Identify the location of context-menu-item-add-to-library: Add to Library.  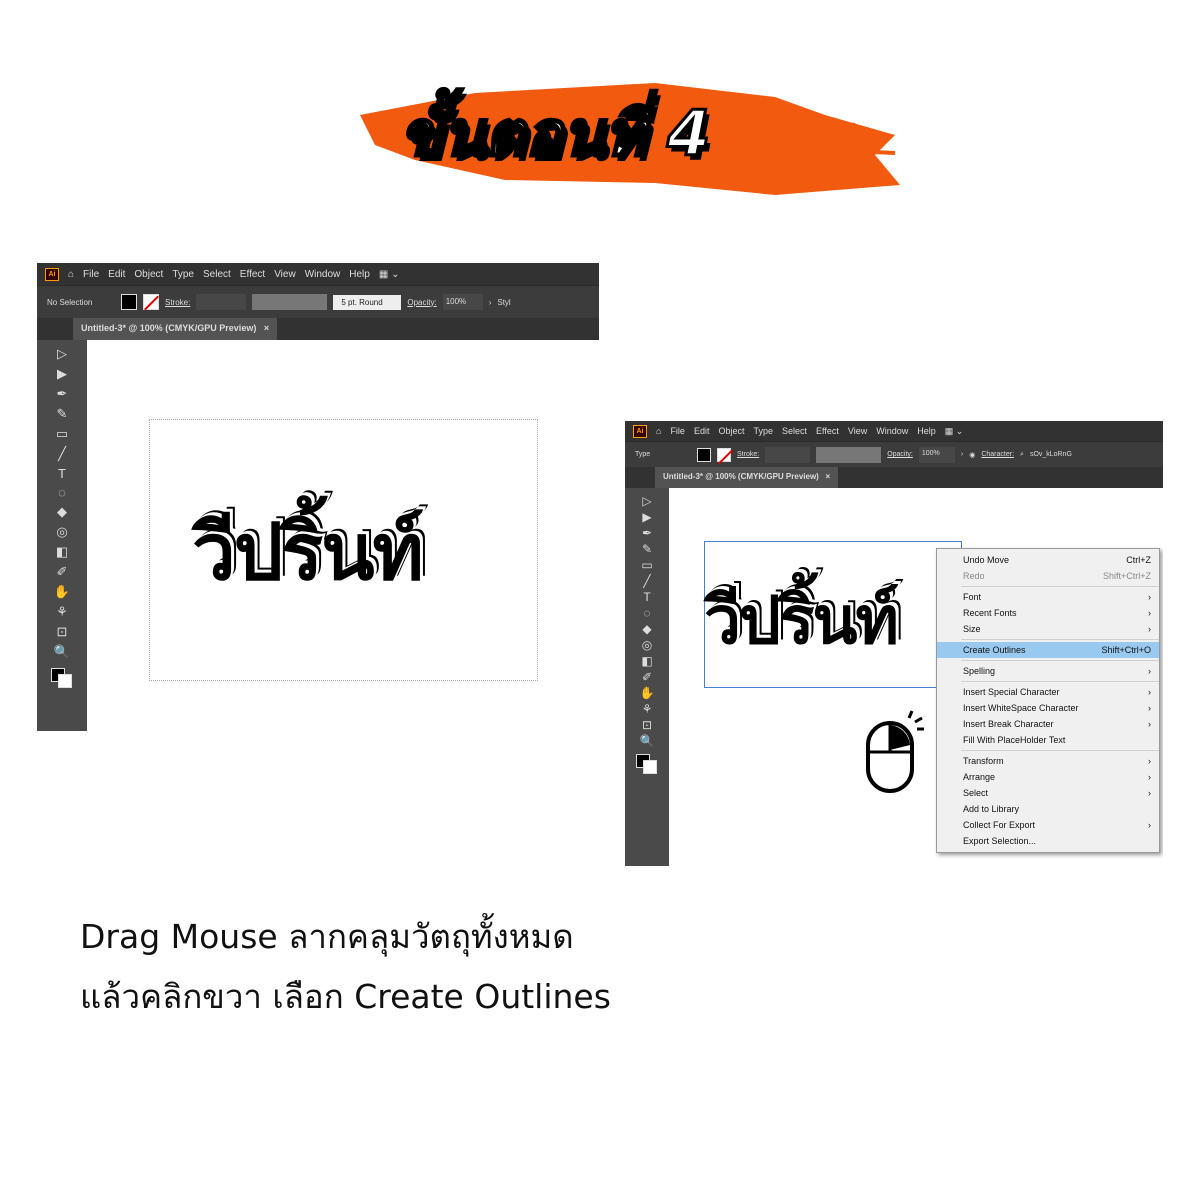
(1048, 809).